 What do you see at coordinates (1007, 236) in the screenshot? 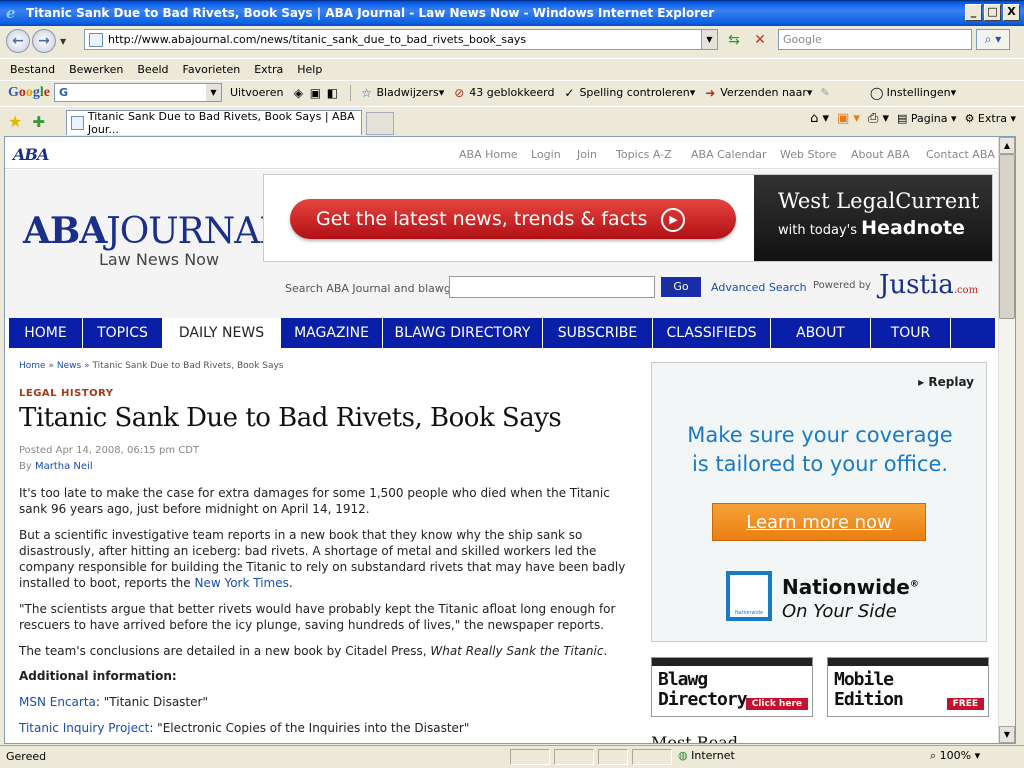
I see `scrollbar-thumb` at bounding box center [1007, 236].